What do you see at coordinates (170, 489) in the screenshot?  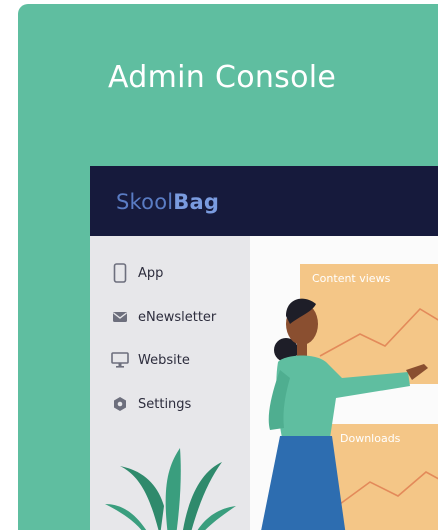 I see `plant-illustration` at bounding box center [170, 489].